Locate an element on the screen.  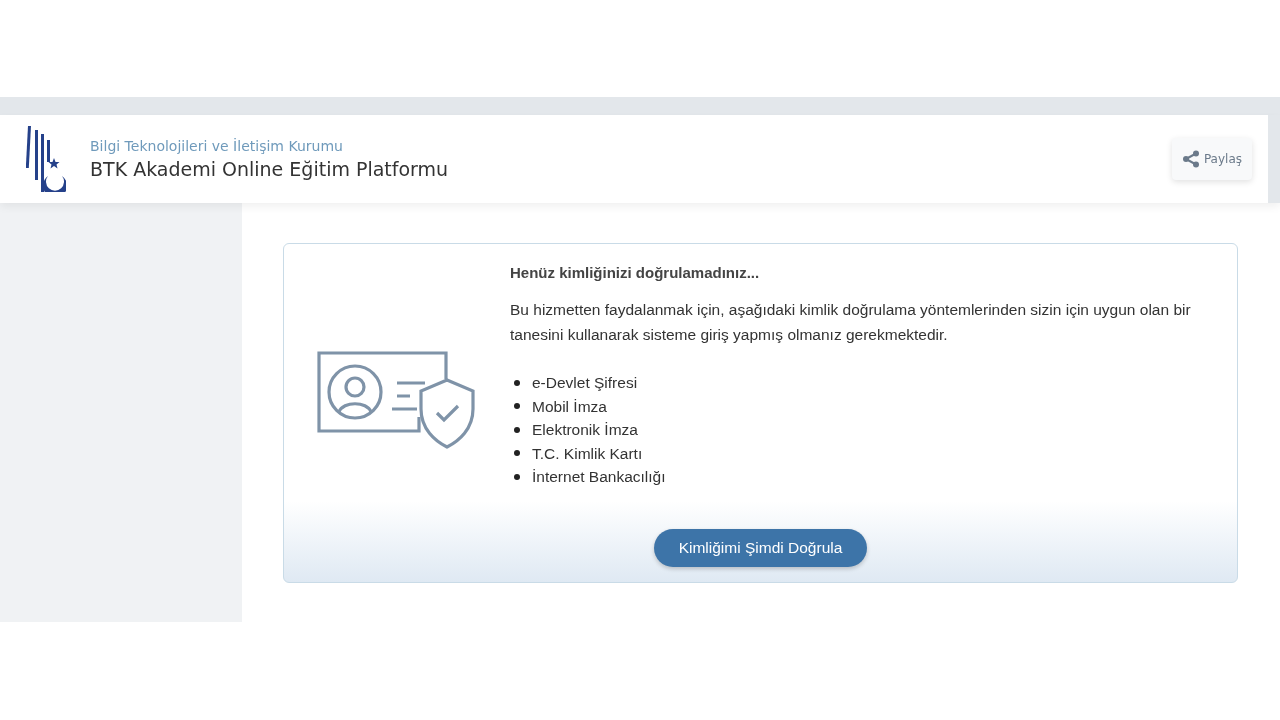
notice-paragraph: Bu hizmetten faydalanmak için, aşağıdaki kimlik doğrulama yöntemlerinden sizin için uygun olan bir tanesini kullanarak sisteme giriş yapmış olmanız gerekmektedir. is located at coordinates (851, 322).